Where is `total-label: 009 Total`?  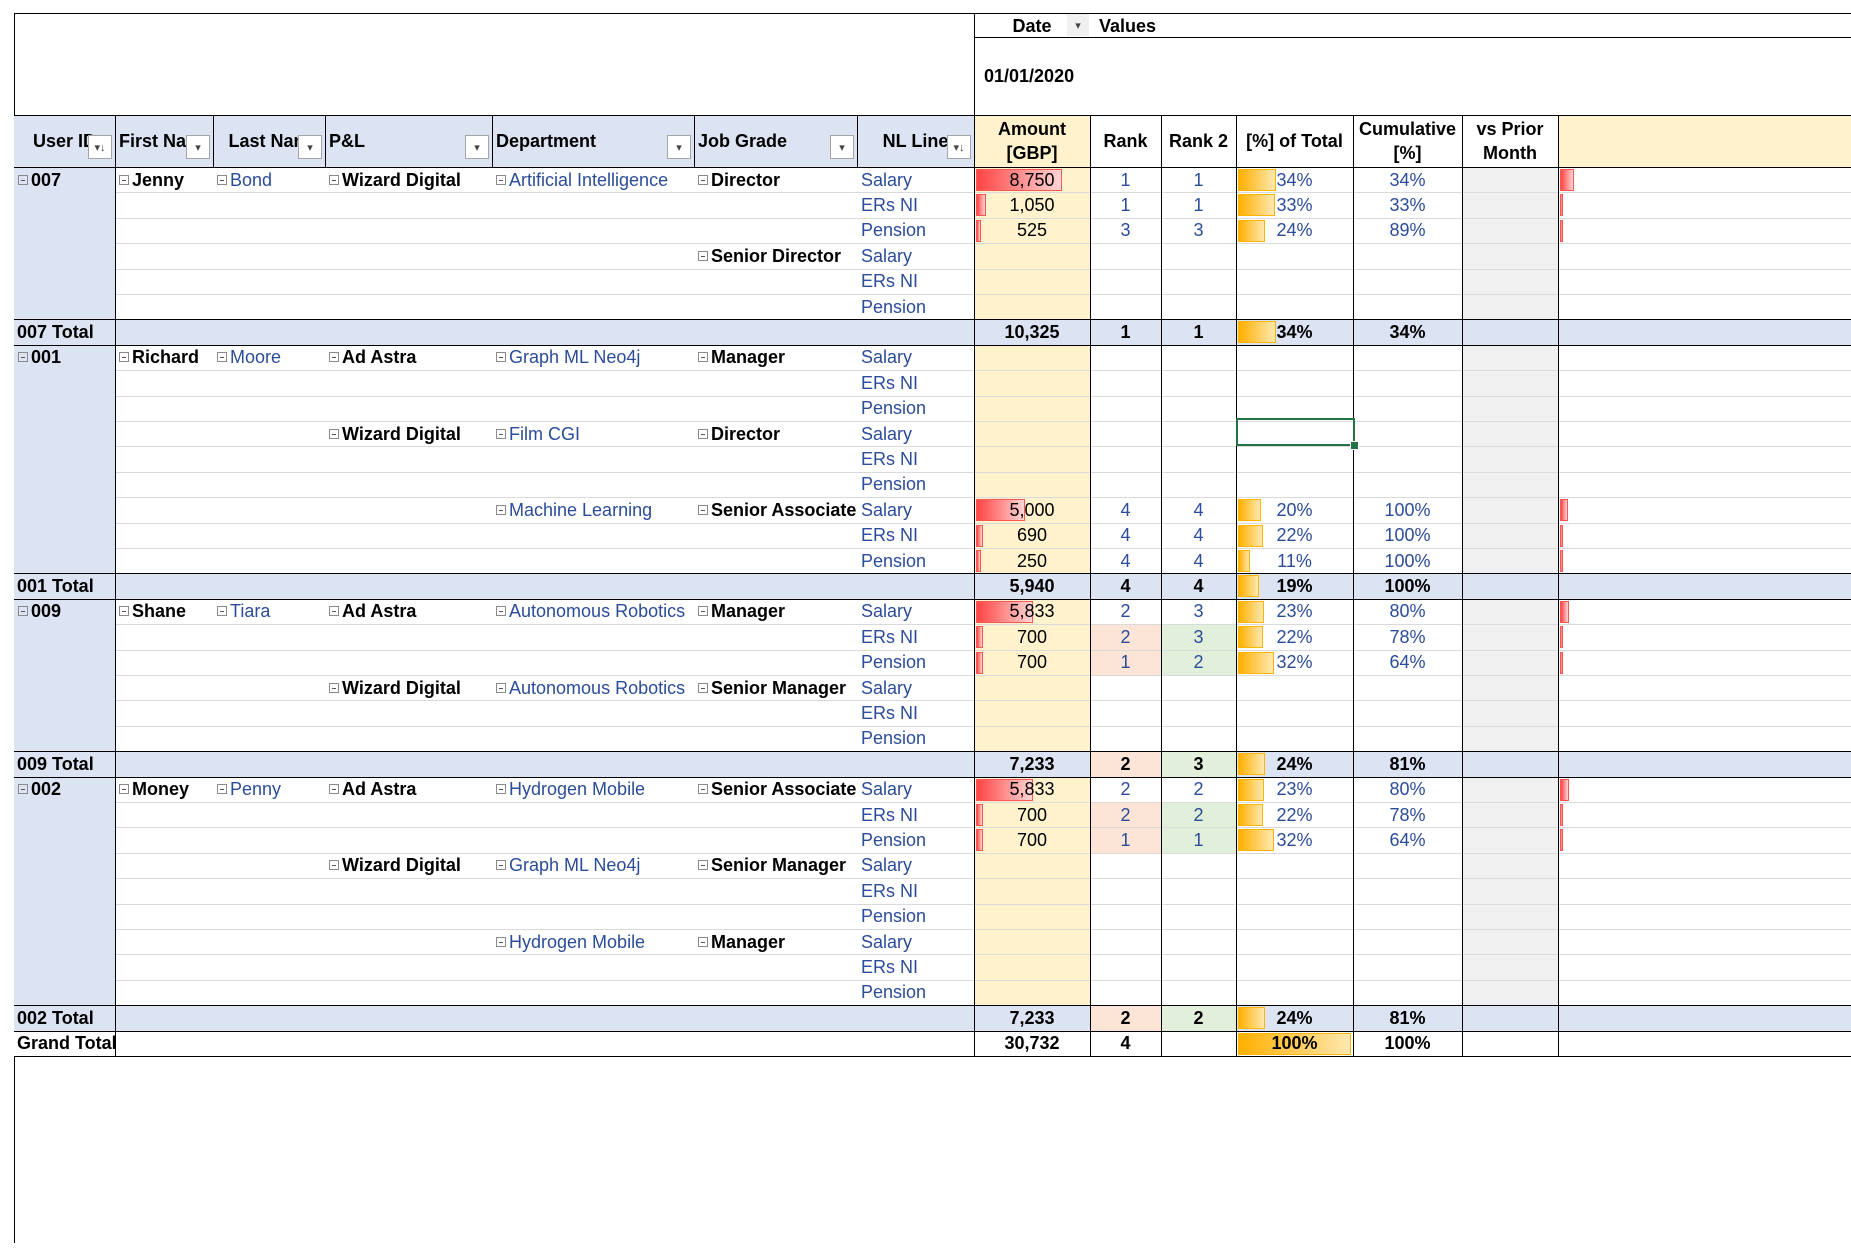 total-label: 009 Total is located at coordinates (217, 763).